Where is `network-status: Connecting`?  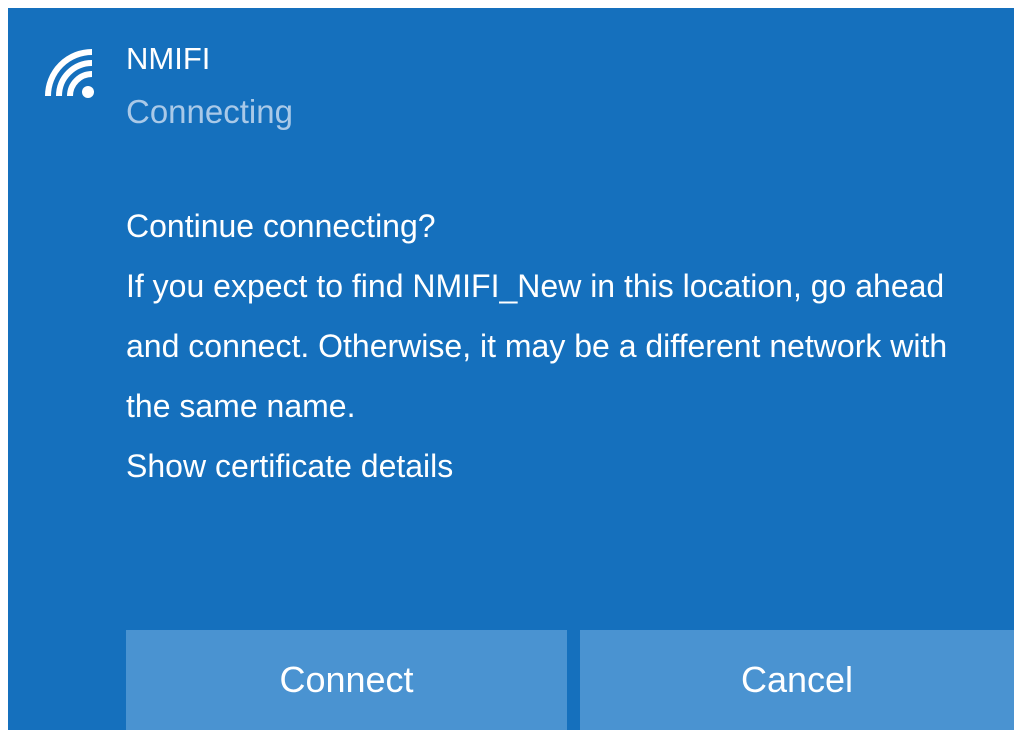
network-status: Connecting is located at coordinates (209, 111).